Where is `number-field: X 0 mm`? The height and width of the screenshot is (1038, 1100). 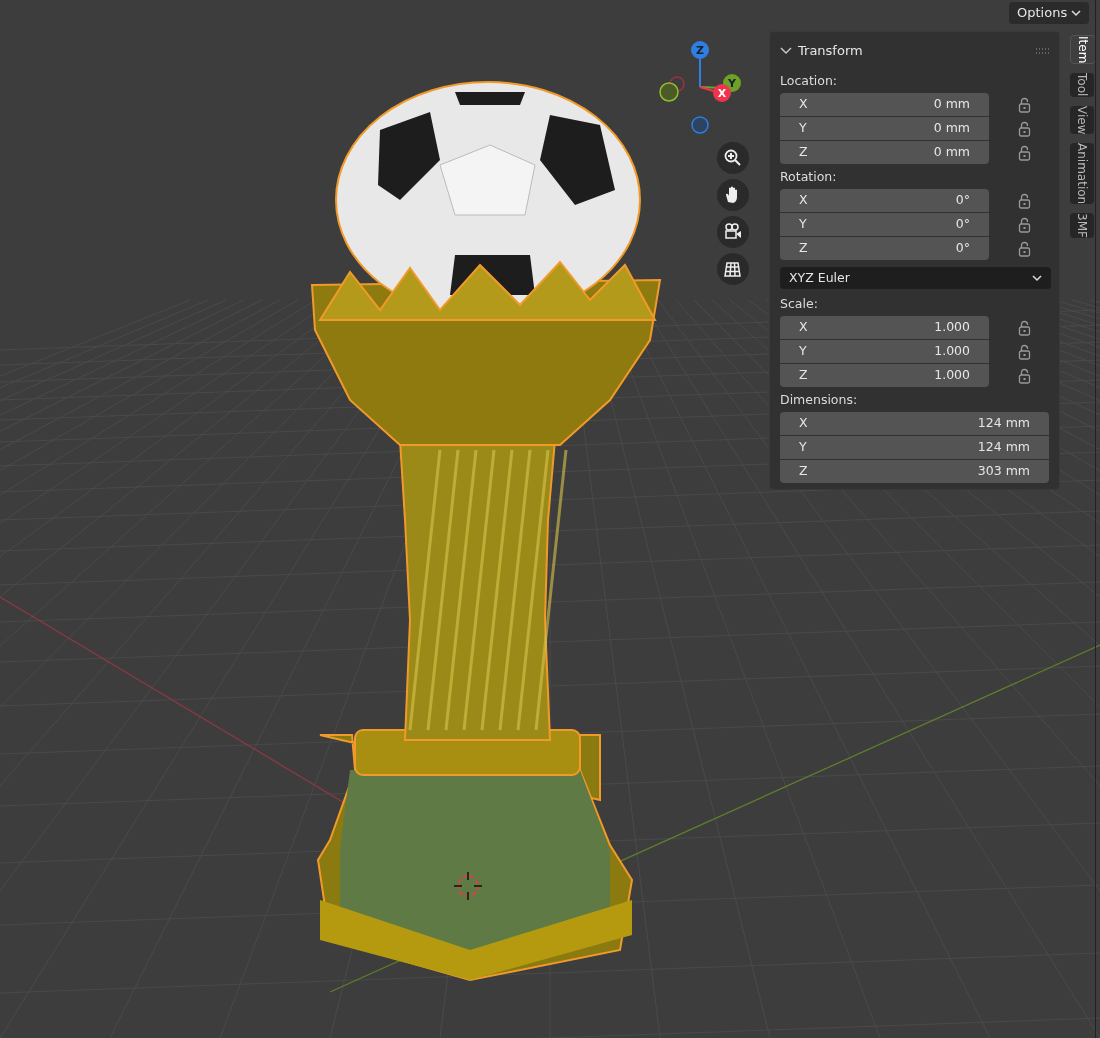
number-field: X 0 mm is located at coordinates (884, 104).